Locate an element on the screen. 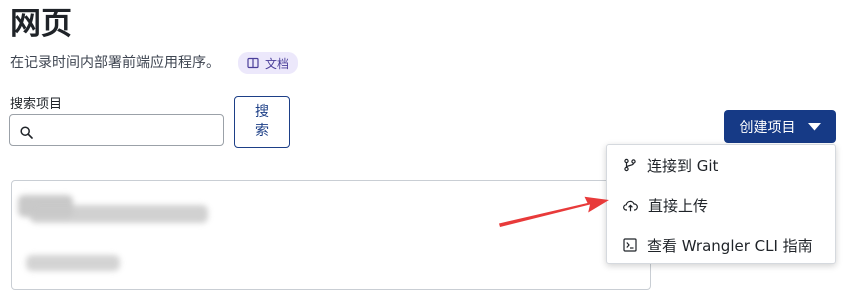 Image resolution: width=846 pixels, height=290 pixels. menu-item-direct-upload: 直接上传 is located at coordinates (721, 205).